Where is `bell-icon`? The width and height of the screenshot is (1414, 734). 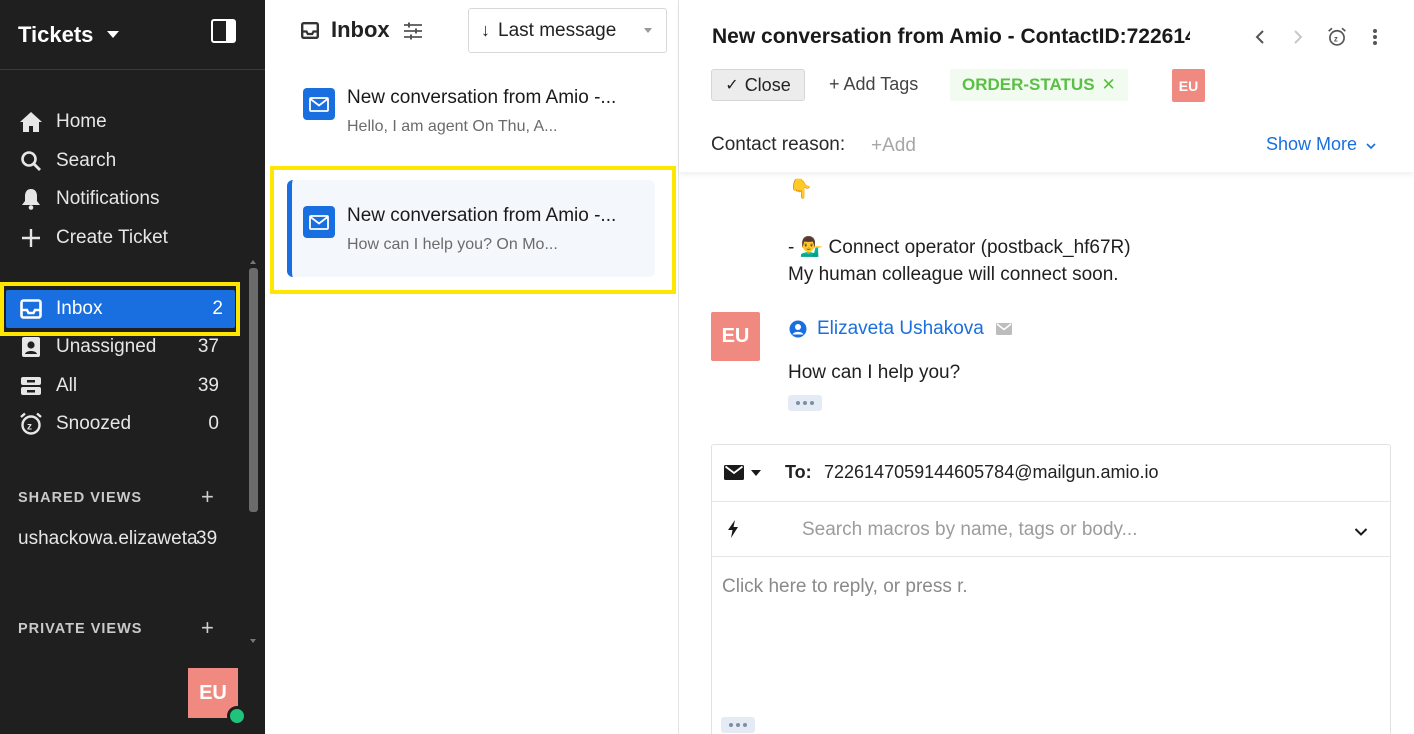
bell-icon is located at coordinates (31, 199).